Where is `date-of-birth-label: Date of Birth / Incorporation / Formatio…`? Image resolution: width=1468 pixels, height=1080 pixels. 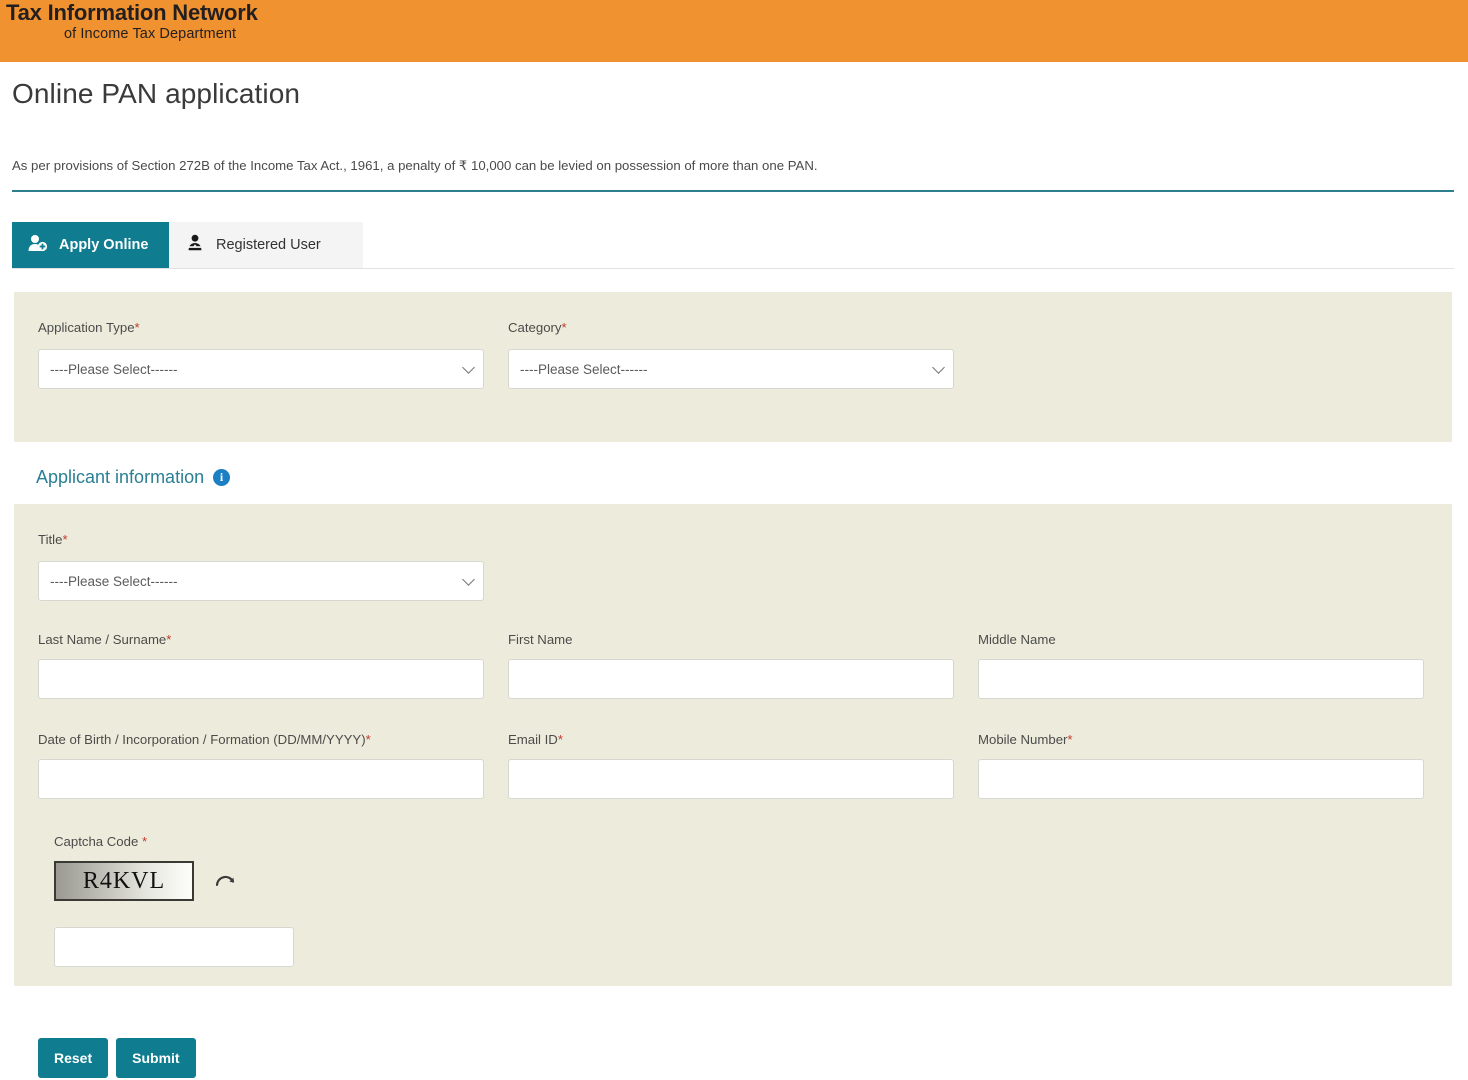 date-of-birth-label: Date of Birth / Incorporation / Formatio… is located at coordinates (204, 739).